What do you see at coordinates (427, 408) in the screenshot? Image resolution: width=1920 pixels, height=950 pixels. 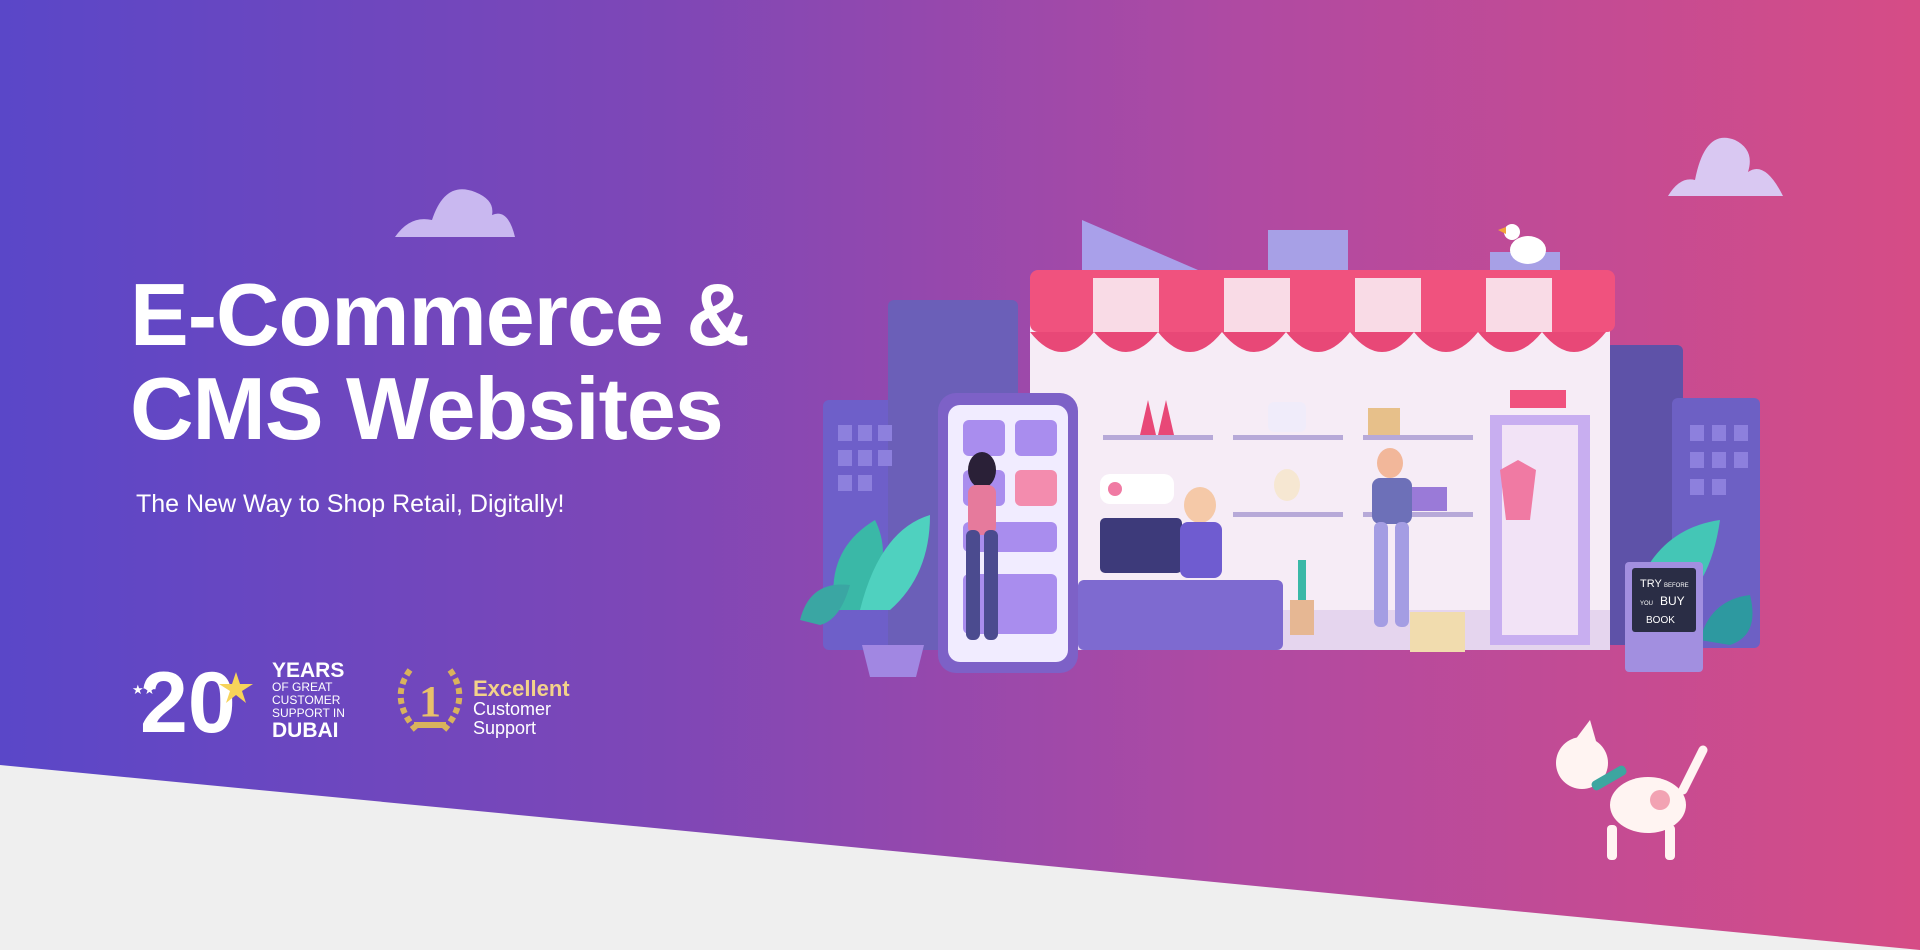 I see `headline-line-2: CMS Websites` at bounding box center [427, 408].